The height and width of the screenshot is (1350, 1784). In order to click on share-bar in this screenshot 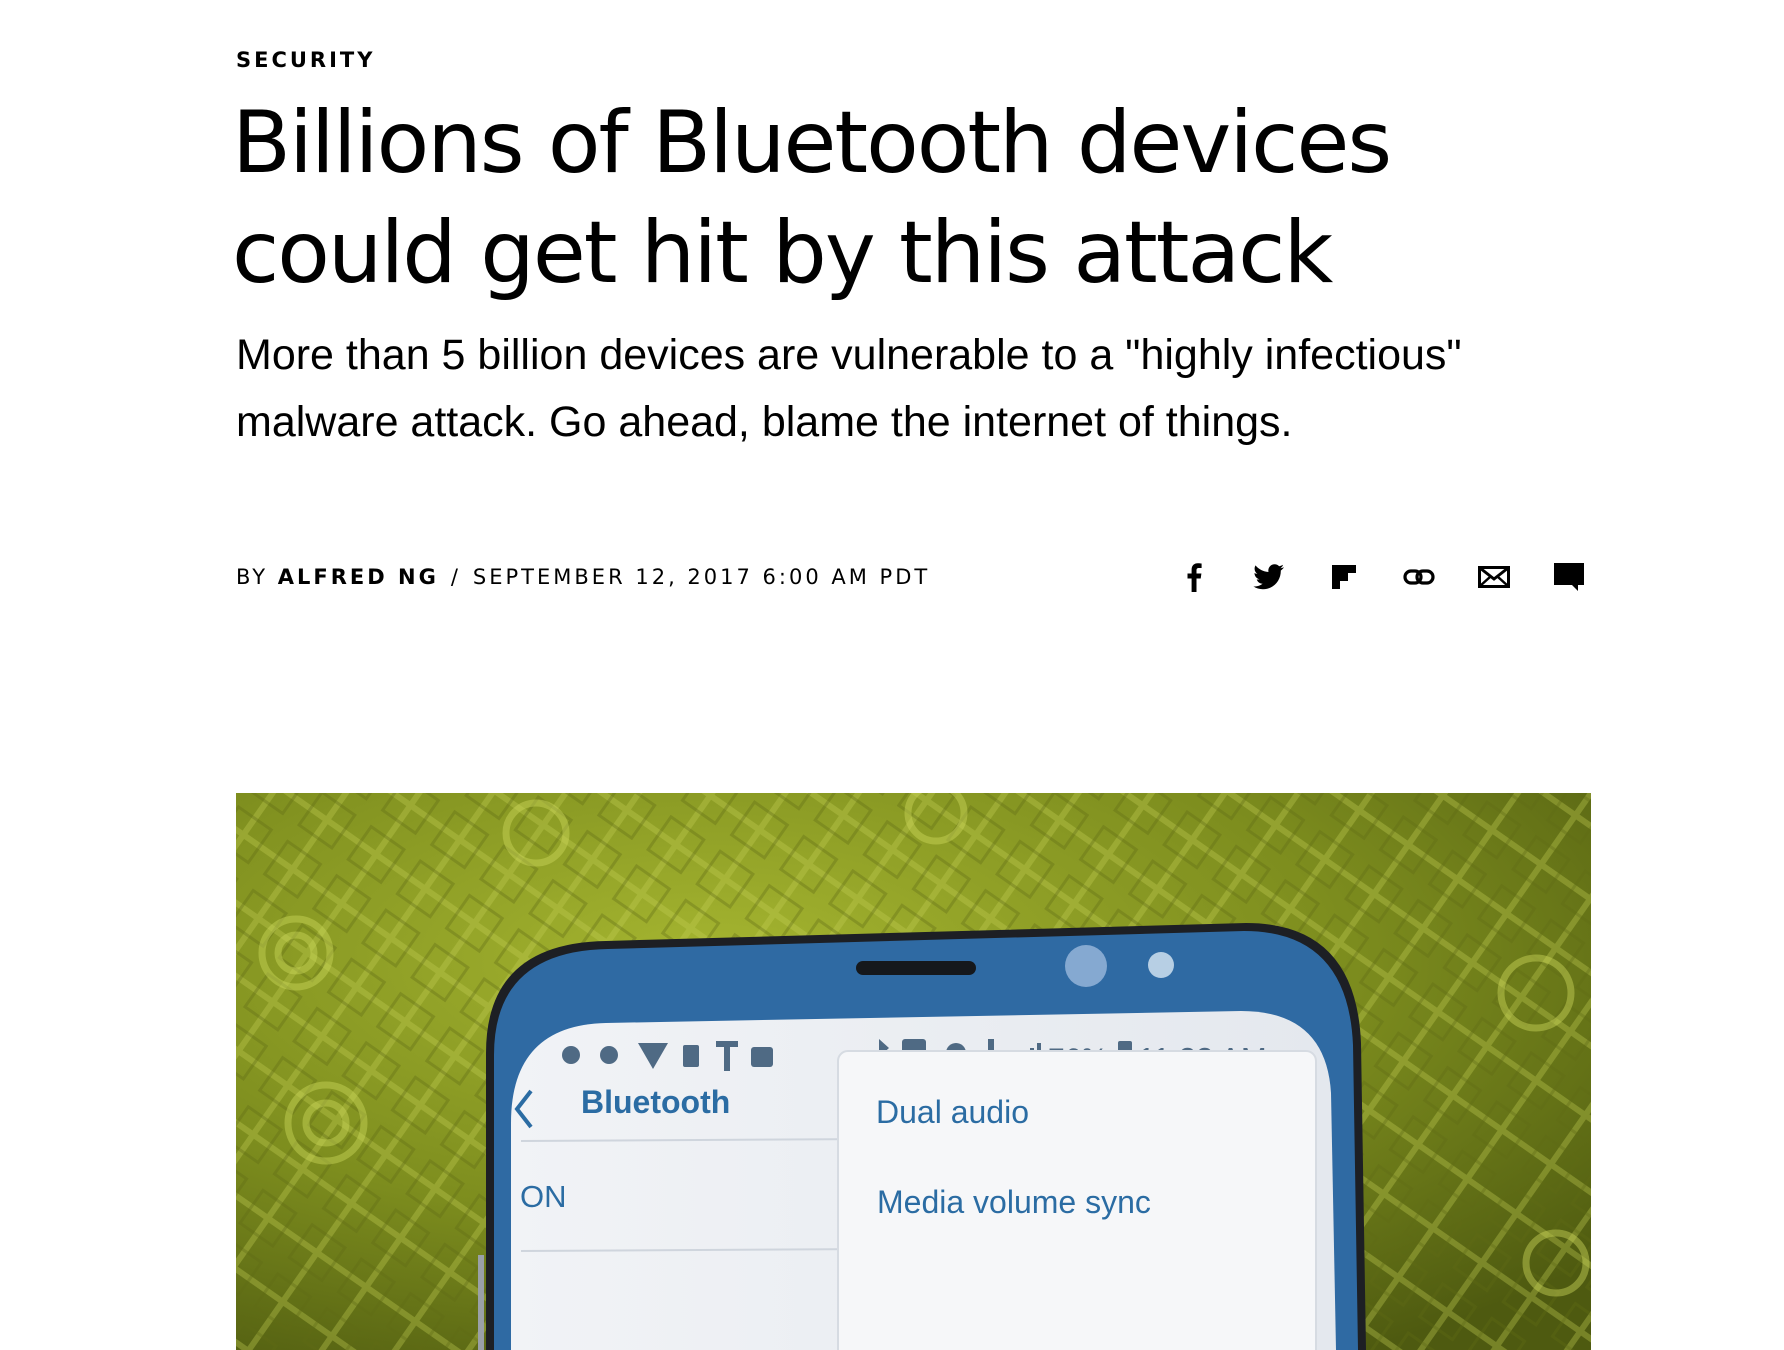, I will do `click(1381, 577)`.